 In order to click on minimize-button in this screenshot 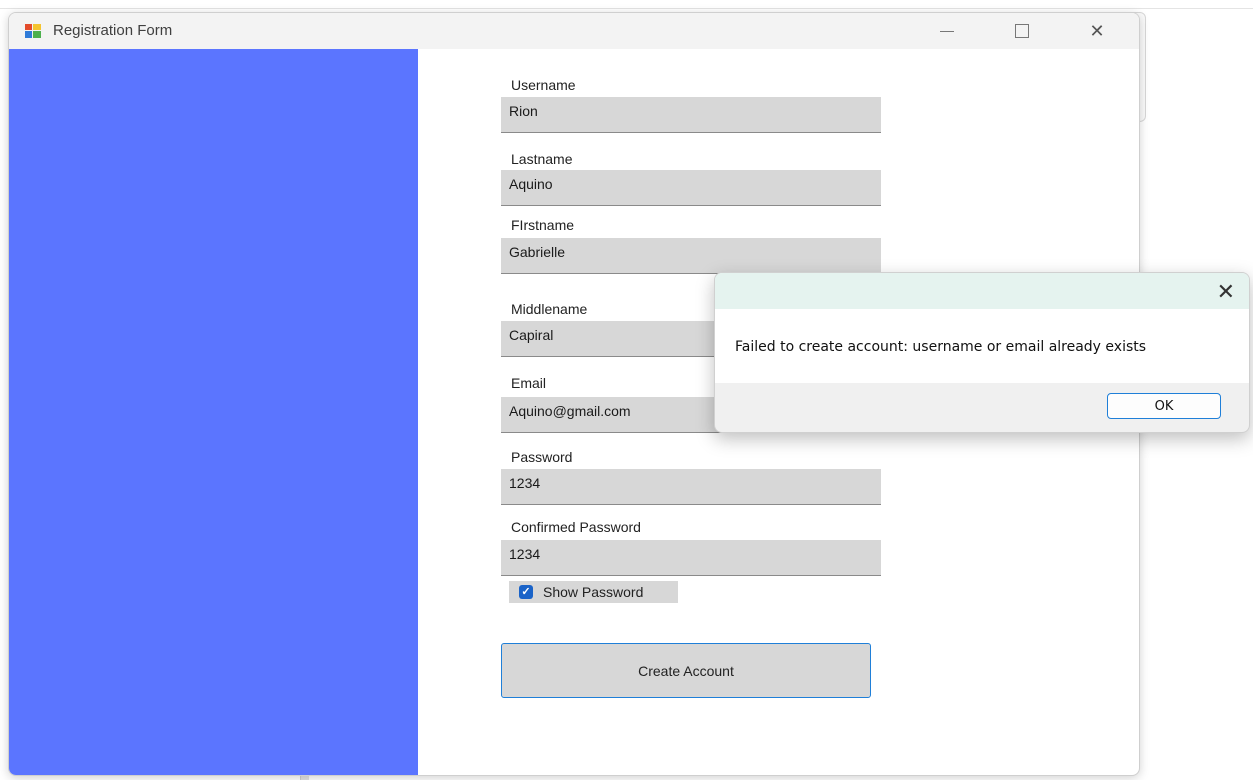, I will do `click(947, 31)`.